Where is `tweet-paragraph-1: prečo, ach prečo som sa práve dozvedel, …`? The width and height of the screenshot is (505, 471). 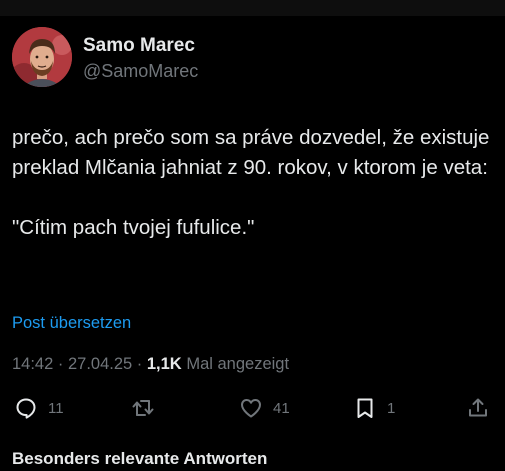
tweet-paragraph-1: prečo, ach prečo som sa práve dozvedel, … is located at coordinates (251, 152).